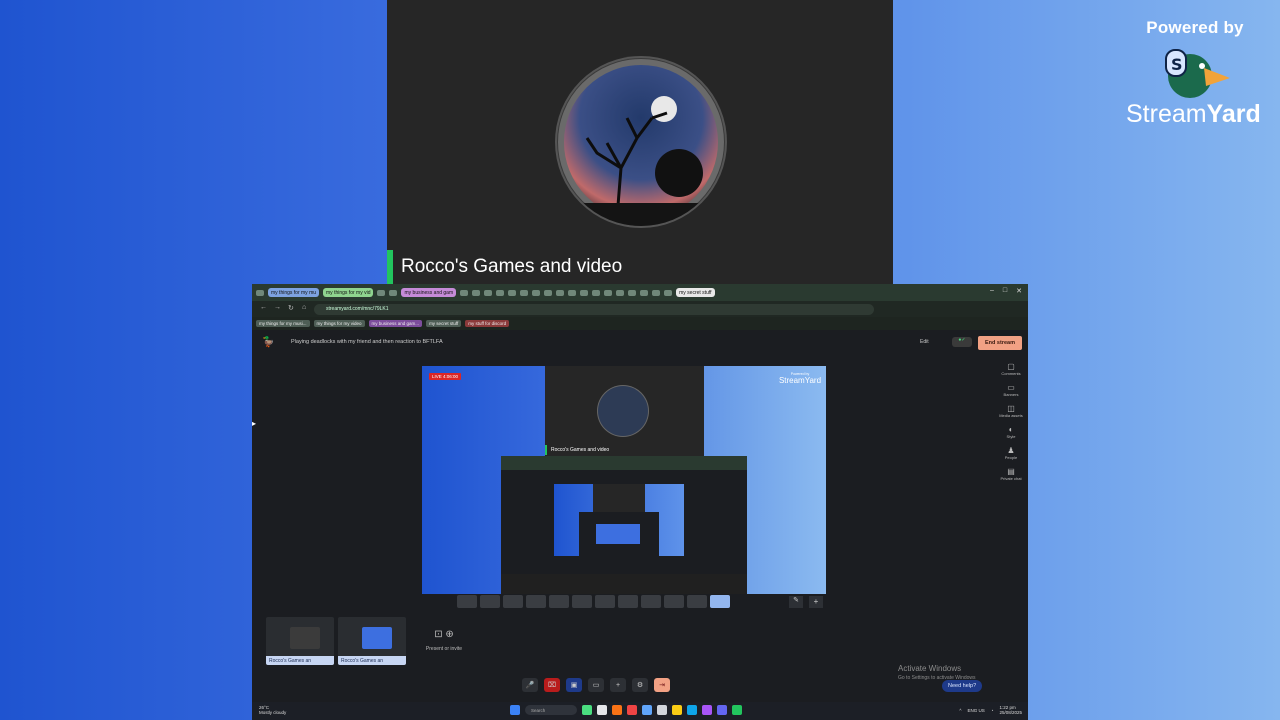  Describe the element at coordinates (348, 292) in the screenshot. I see `tab-group-2: my things for my vid` at that location.